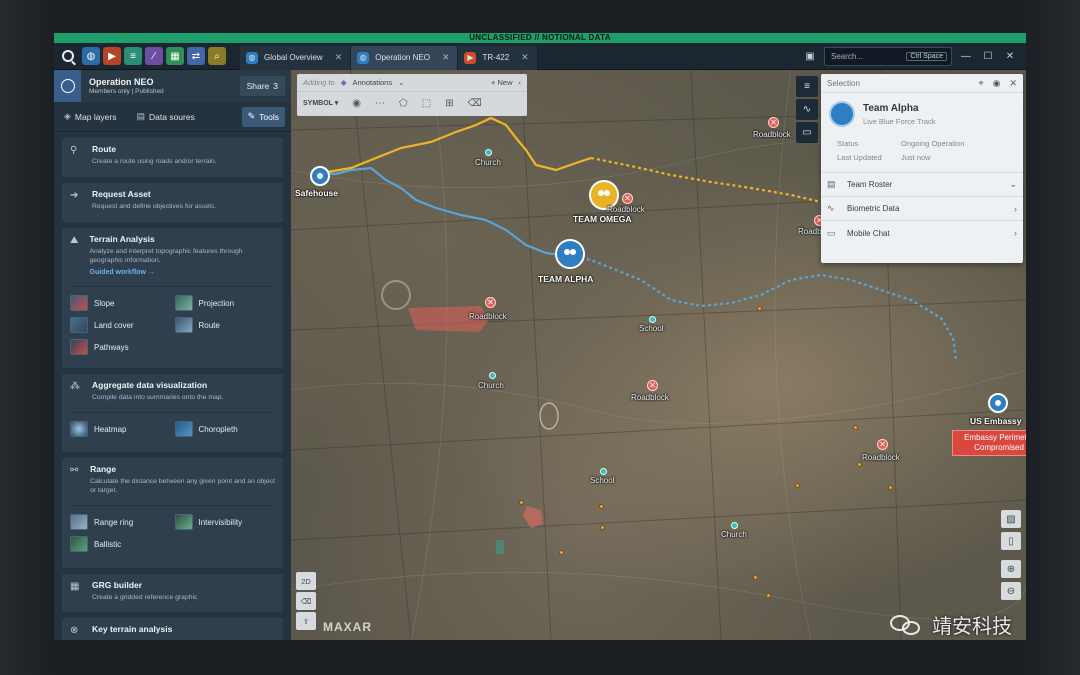 The width and height of the screenshot is (1080, 675). Describe the element at coordinates (110, 429) in the screenshot. I see `subtool-label: Heatmap` at that location.